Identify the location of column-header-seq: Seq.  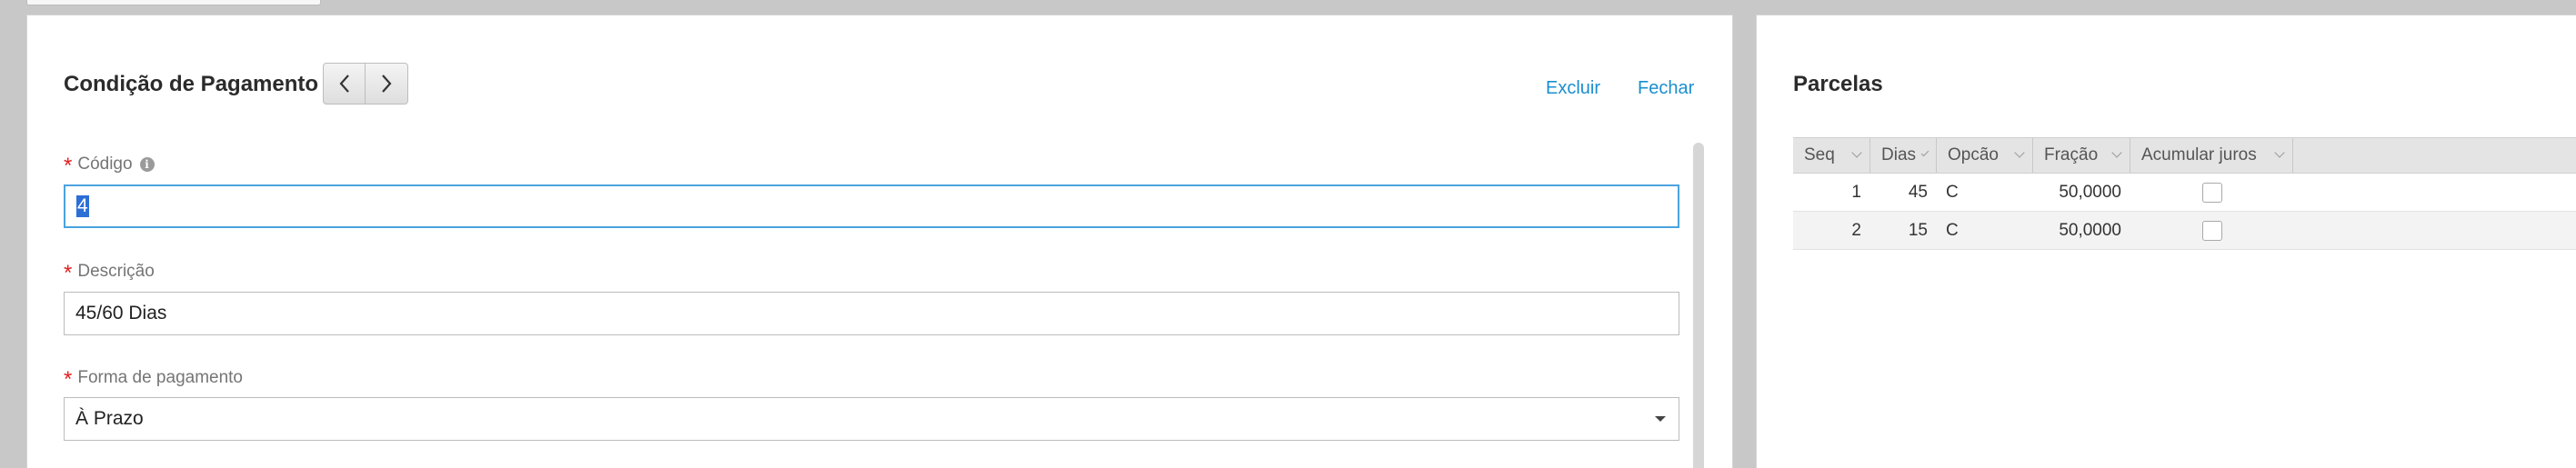
(1831, 155).